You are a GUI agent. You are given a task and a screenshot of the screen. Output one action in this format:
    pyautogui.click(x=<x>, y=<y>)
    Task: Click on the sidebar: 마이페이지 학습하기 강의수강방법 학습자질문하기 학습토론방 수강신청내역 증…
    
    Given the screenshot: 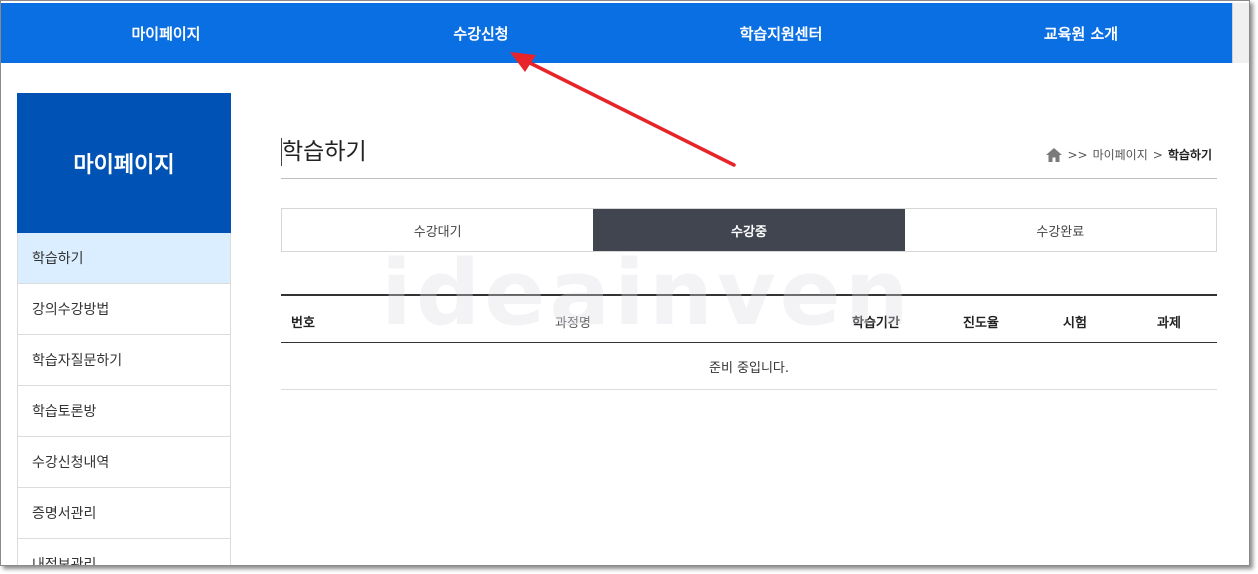 What is the action you would take?
    pyautogui.click(x=124, y=329)
    